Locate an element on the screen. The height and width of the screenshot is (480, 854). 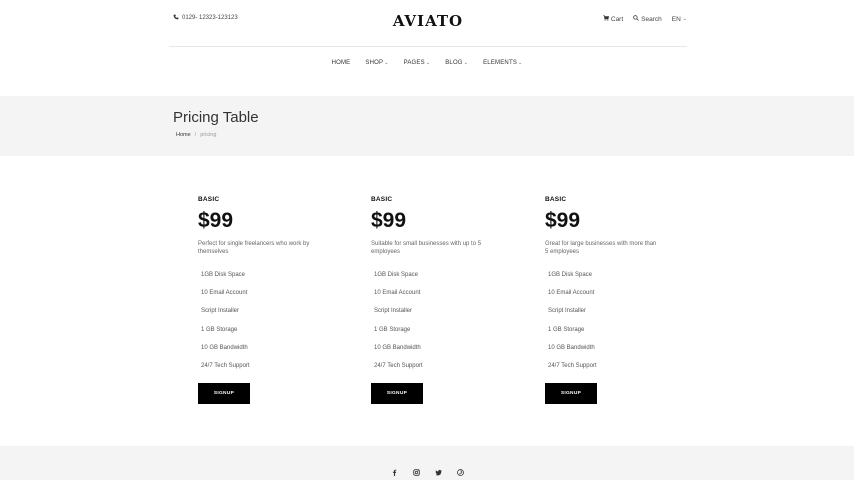
search-icon is located at coordinates (636, 19).